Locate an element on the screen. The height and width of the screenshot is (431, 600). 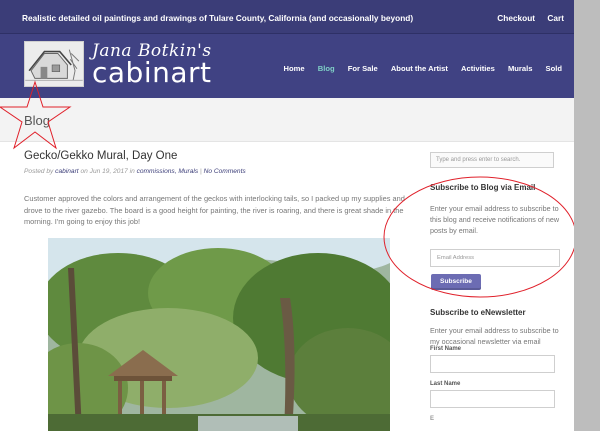
nav-sold: Sold is located at coordinates (554, 68).